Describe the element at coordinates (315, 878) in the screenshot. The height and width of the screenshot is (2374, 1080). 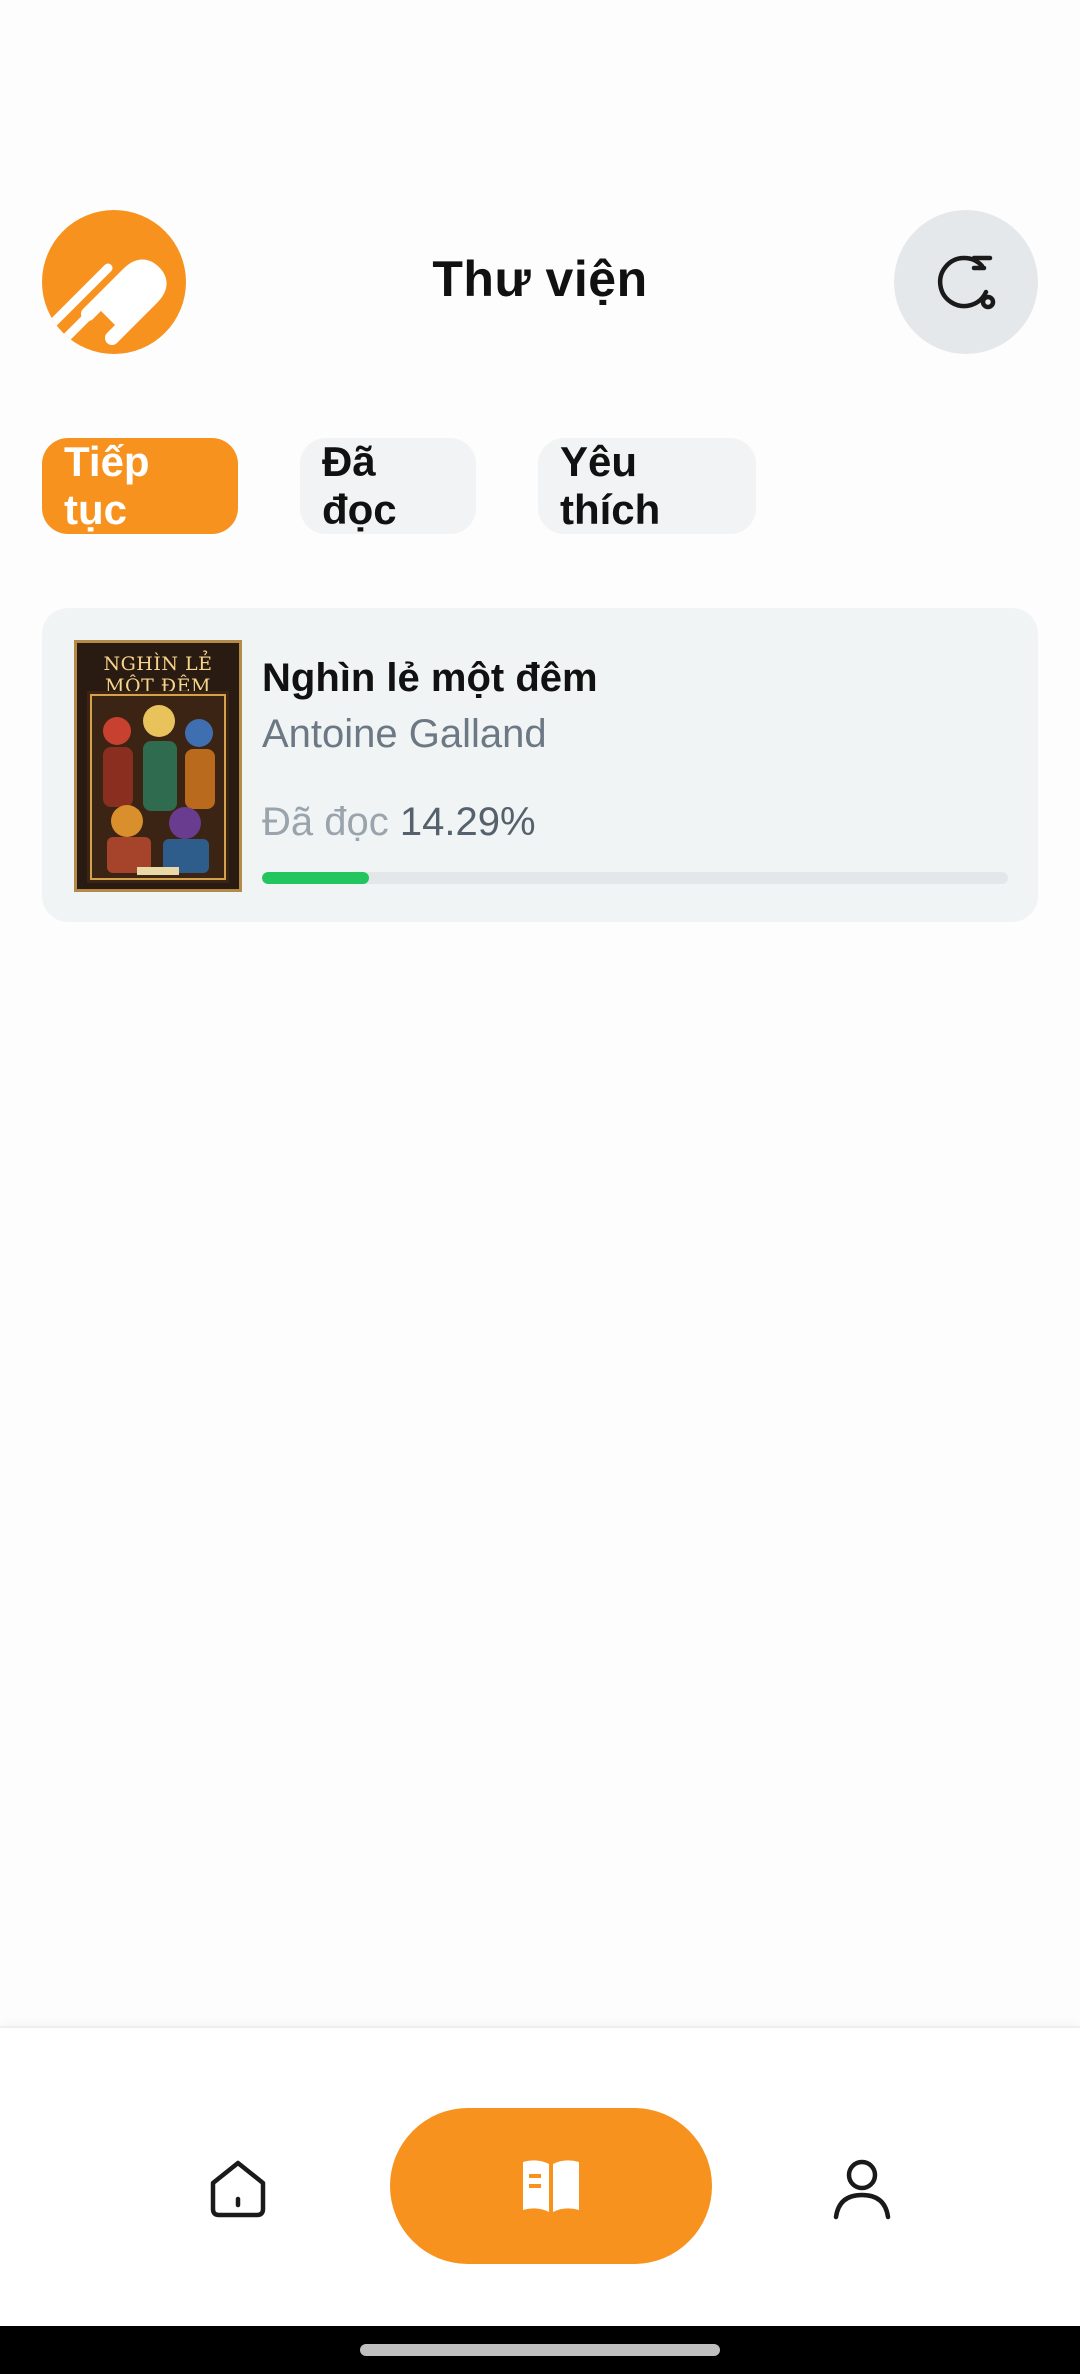
I see `progress-bar-fill` at that location.